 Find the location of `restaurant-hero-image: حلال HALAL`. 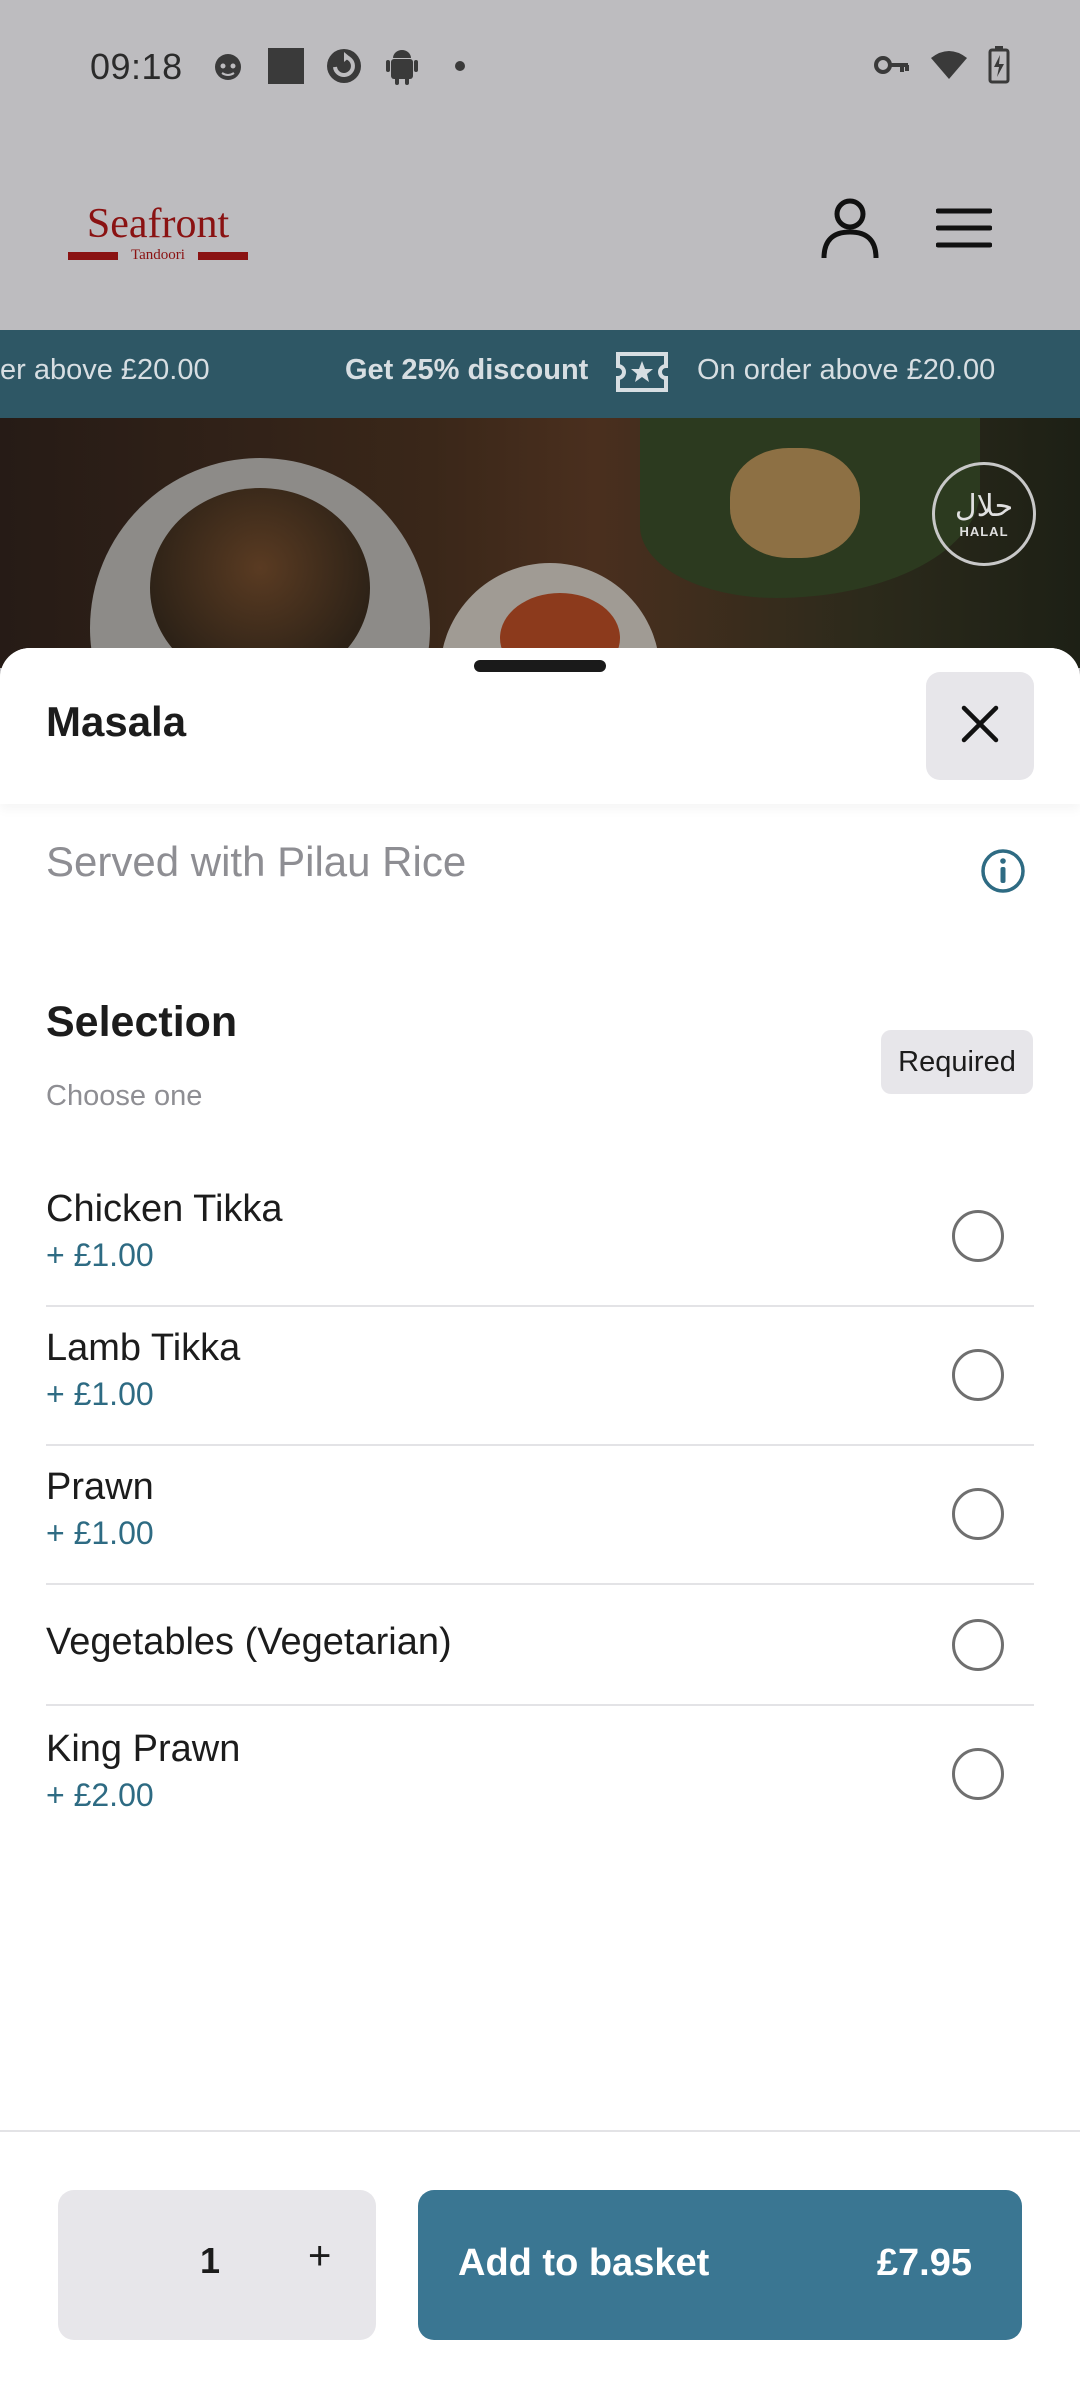

restaurant-hero-image: حلال HALAL is located at coordinates (540, 543).